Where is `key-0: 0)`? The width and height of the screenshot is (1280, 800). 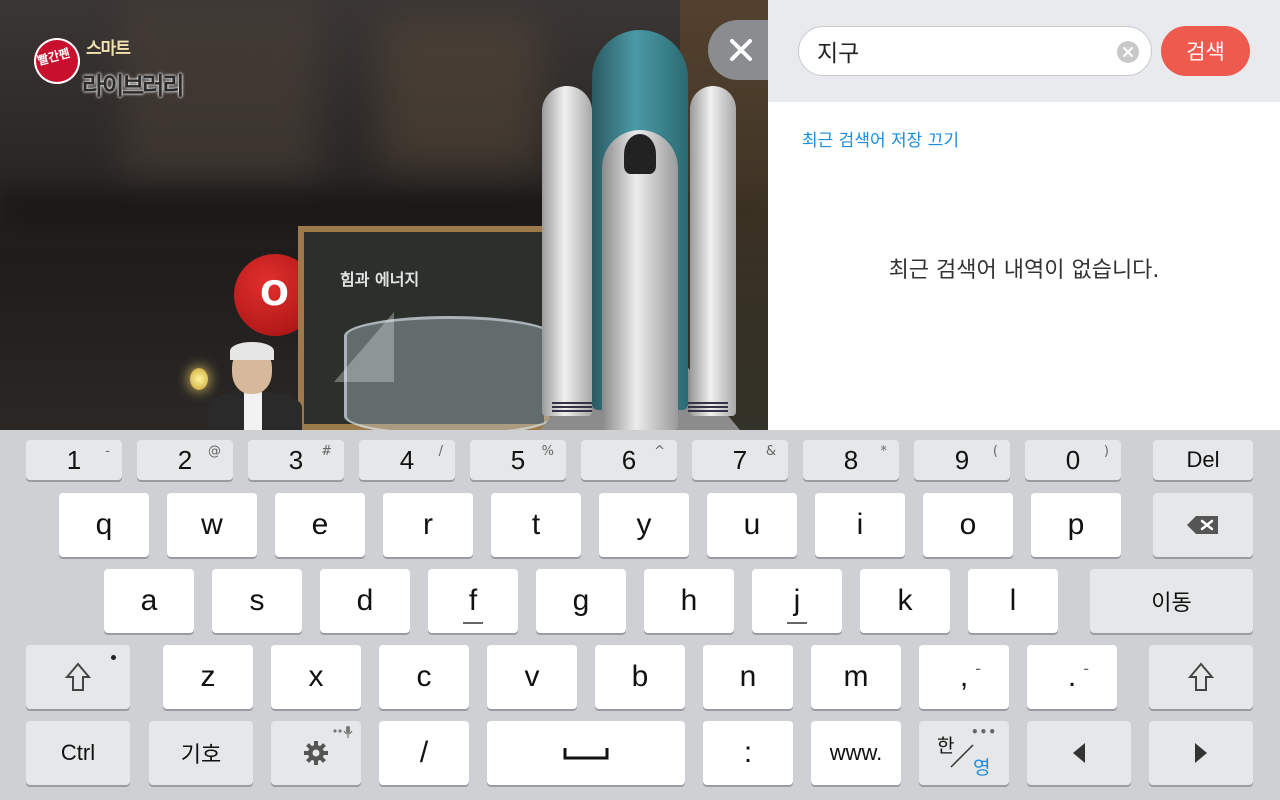
key-0: 0) is located at coordinates (1073, 460).